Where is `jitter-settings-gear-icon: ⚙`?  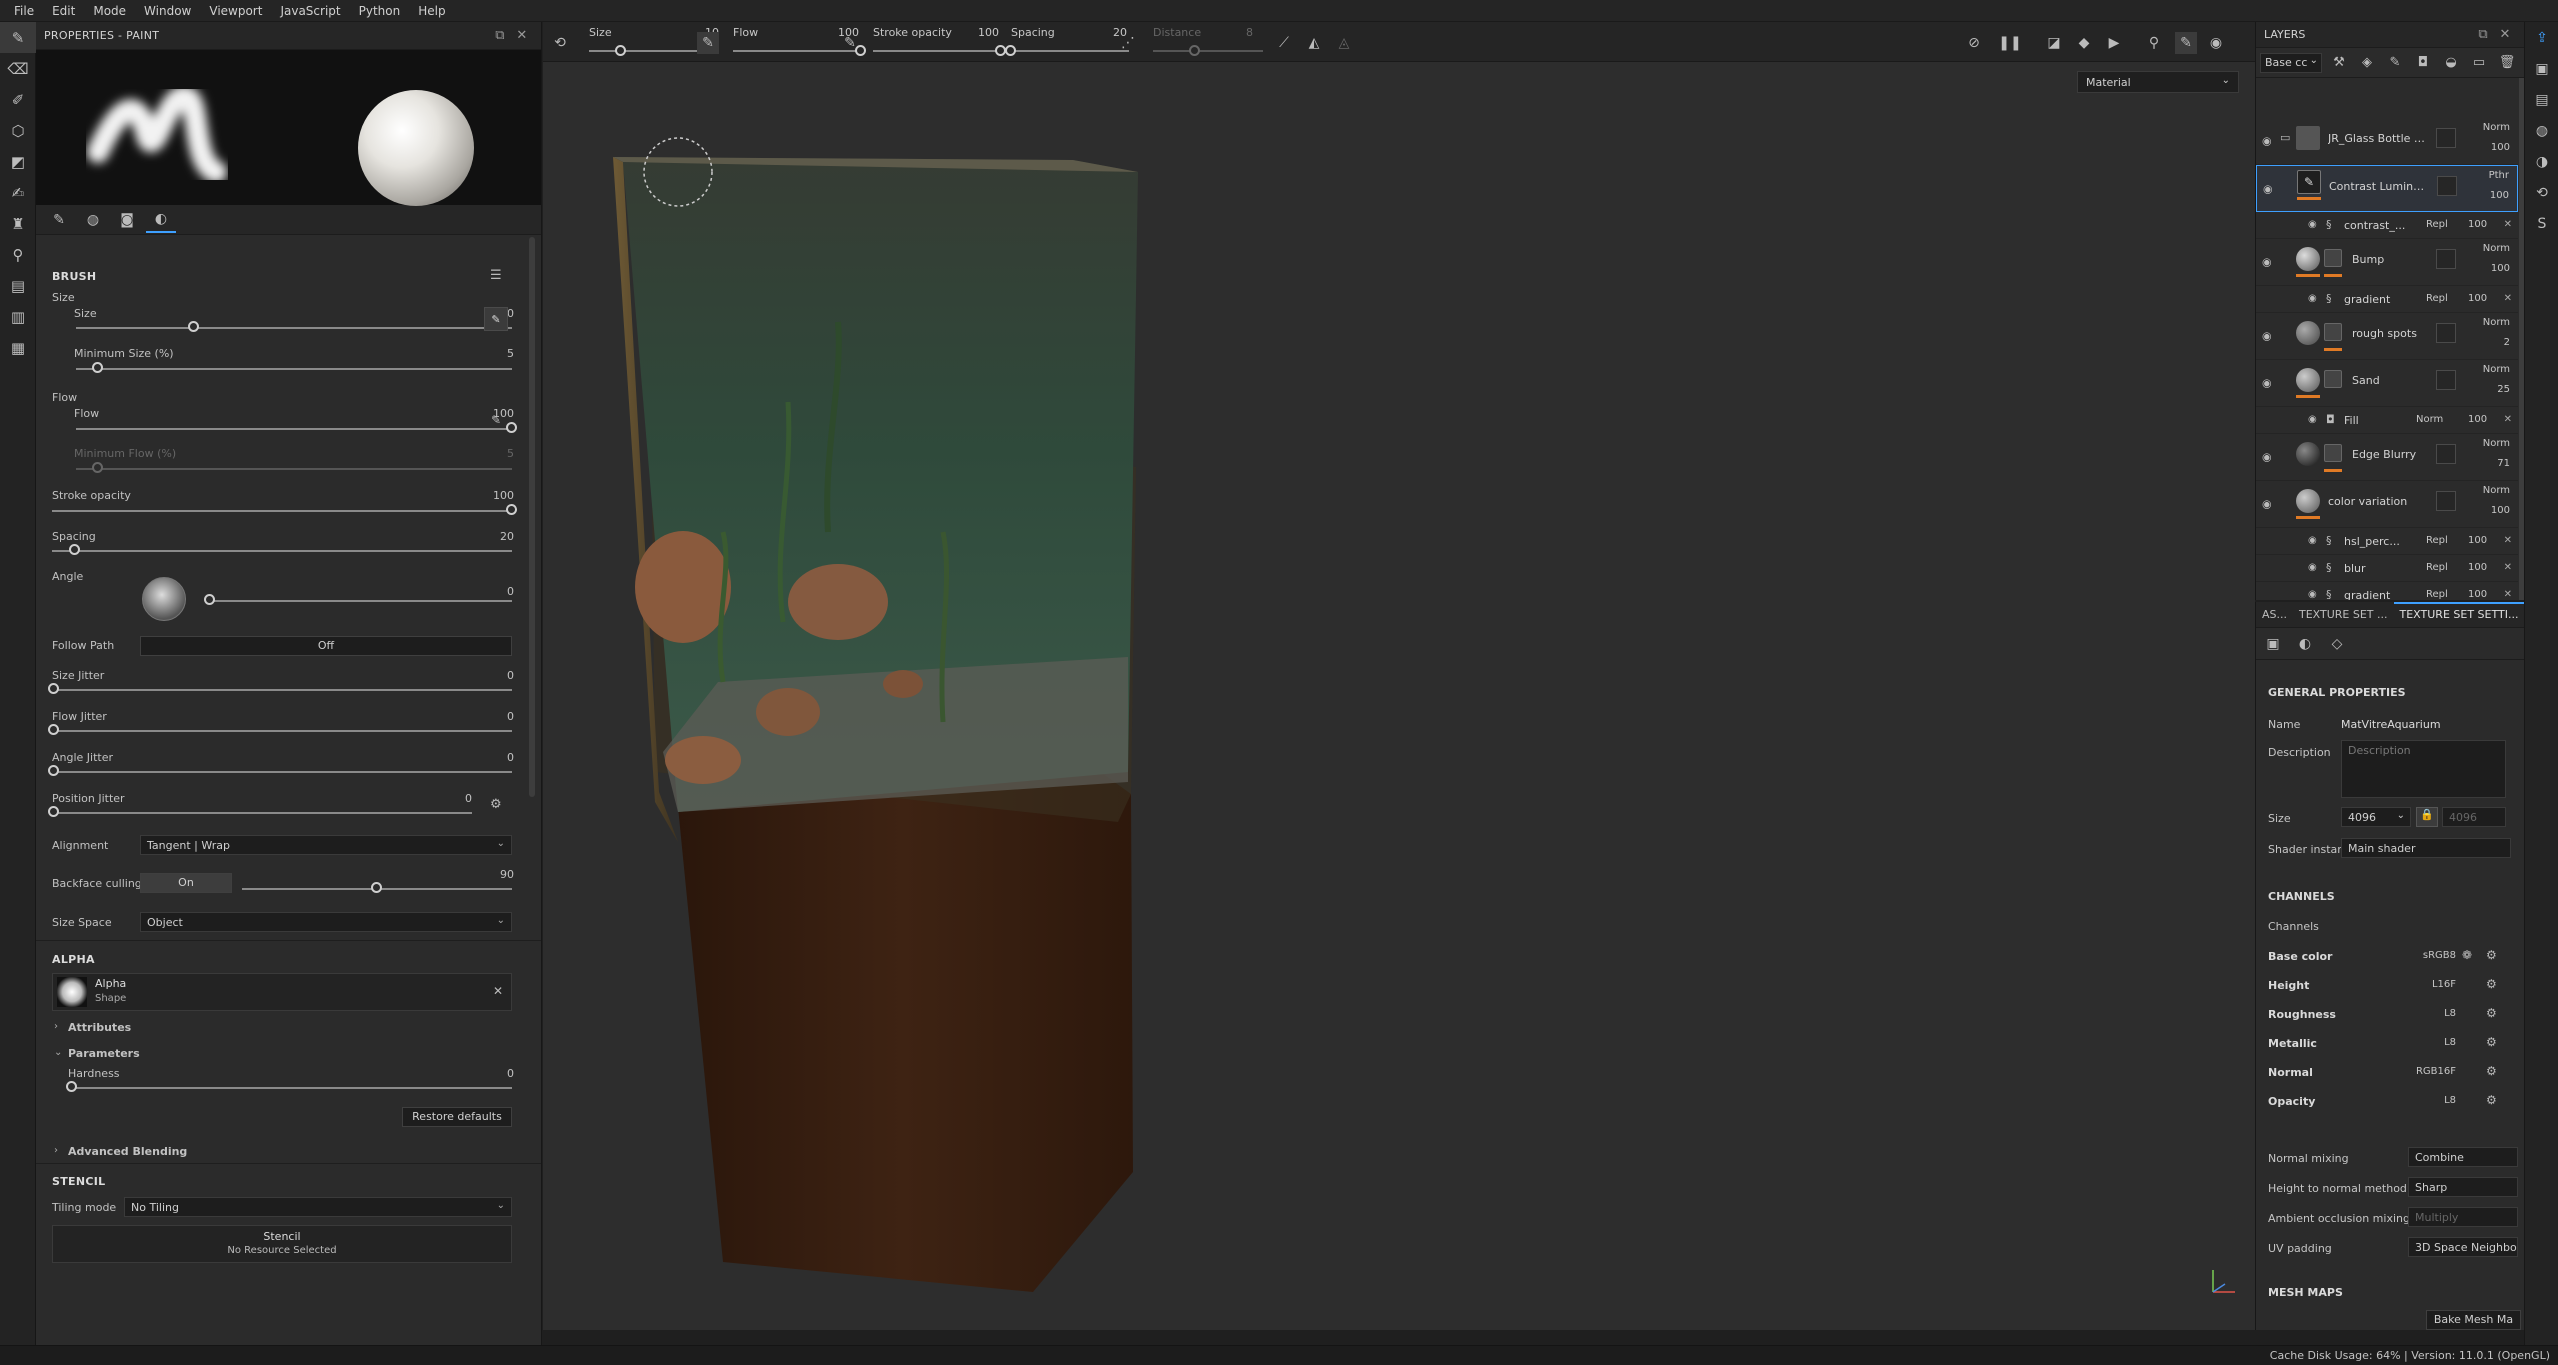
jitter-settings-gear-icon: ⚙ is located at coordinates (496, 804).